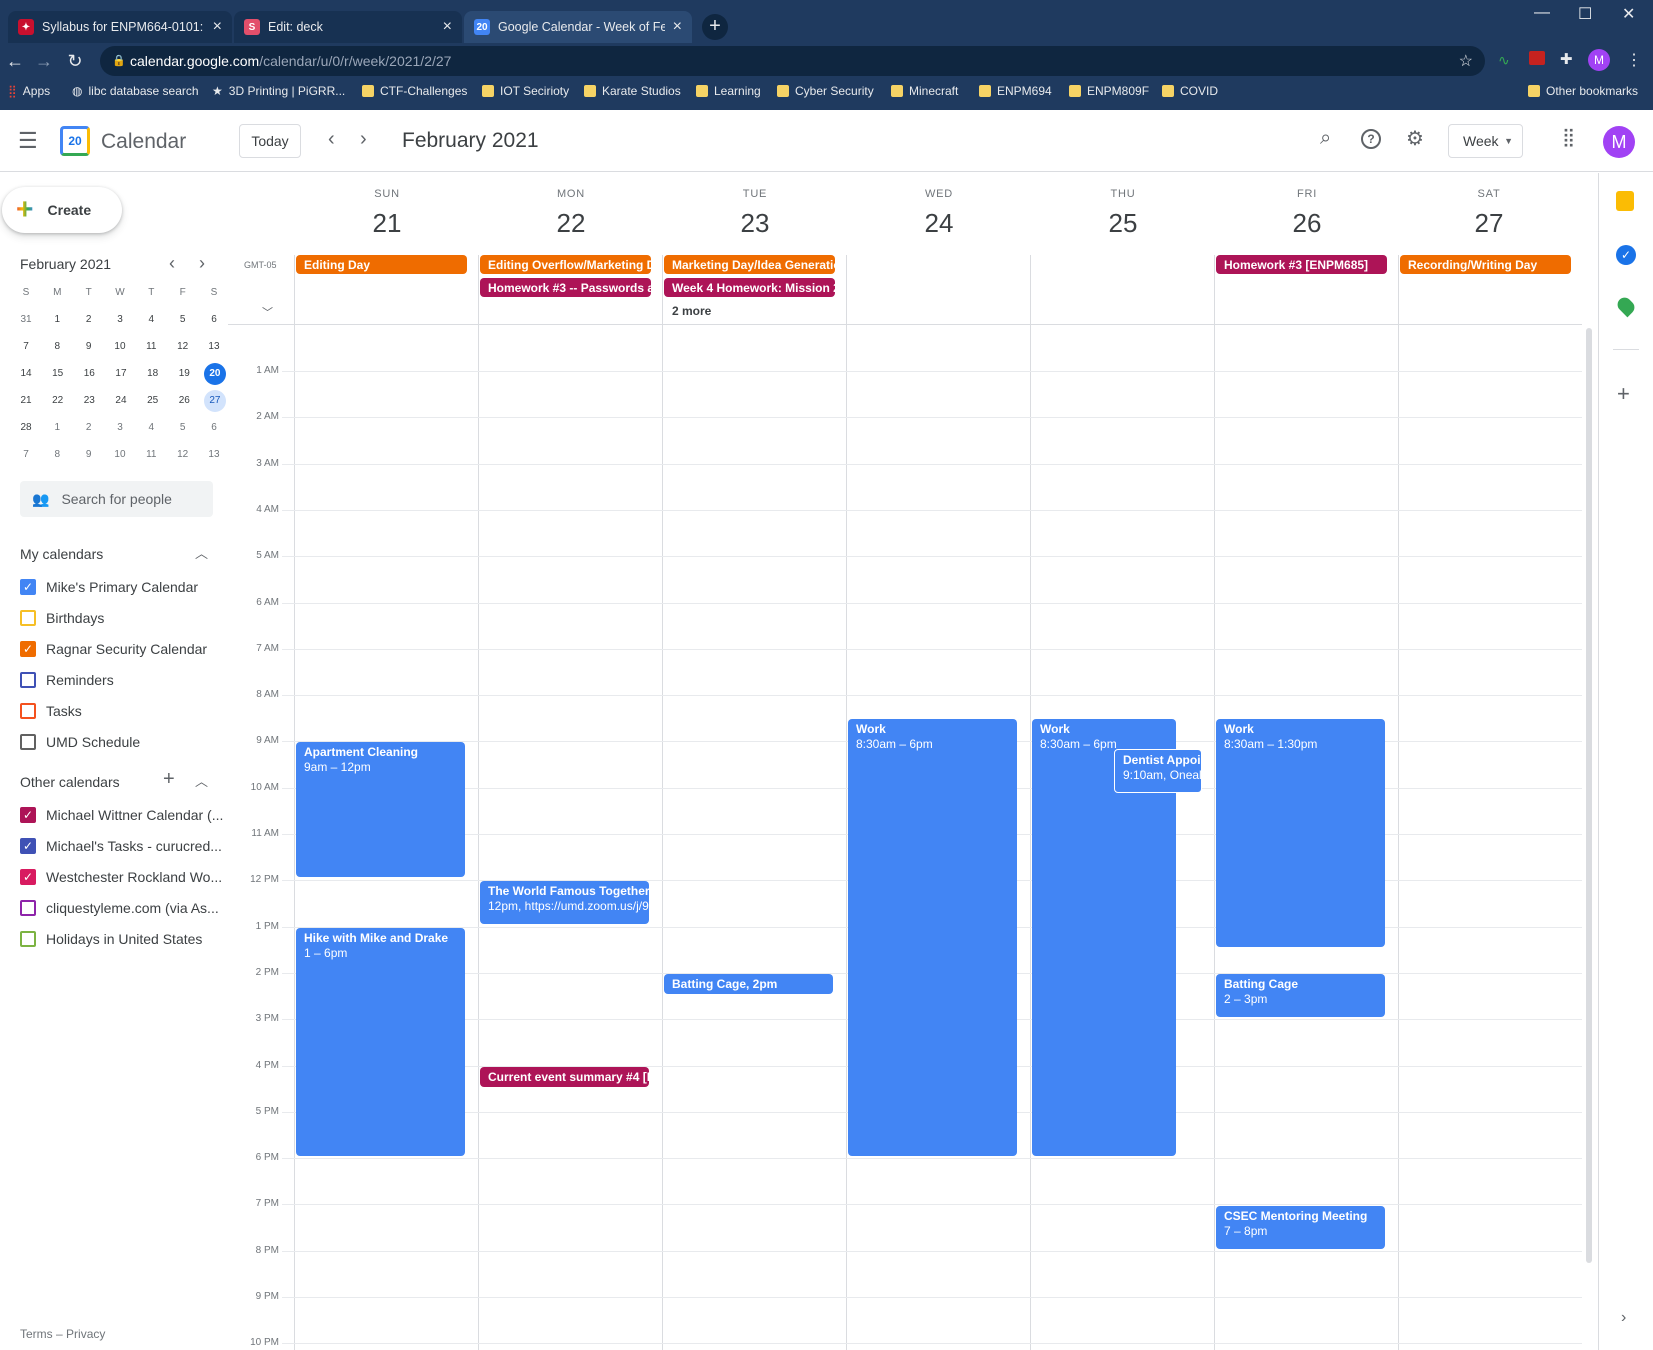 The image size is (1653, 1350). Describe the element at coordinates (380, 809) in the screenshot. I see `event-apartment-cleaning: Apartment Cleaning 9am – 12pm` at that location.